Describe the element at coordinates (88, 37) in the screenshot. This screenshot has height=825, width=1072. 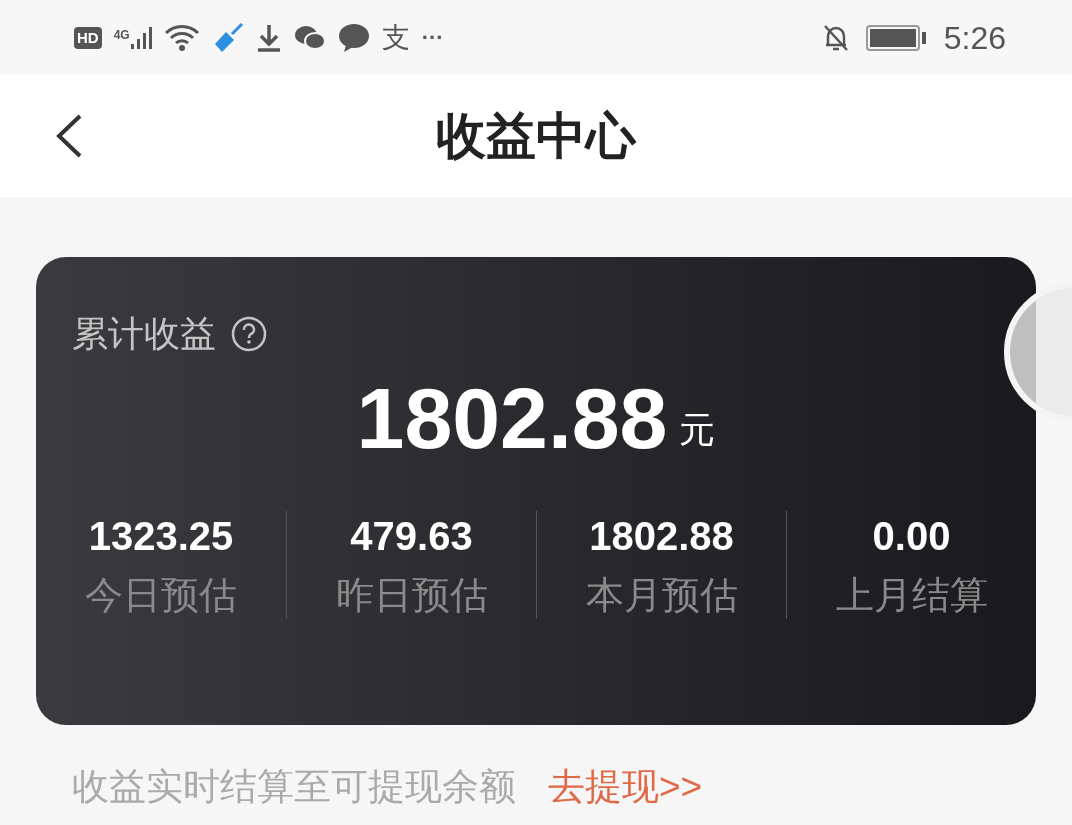
I see `hd-icon: HD` at that location.